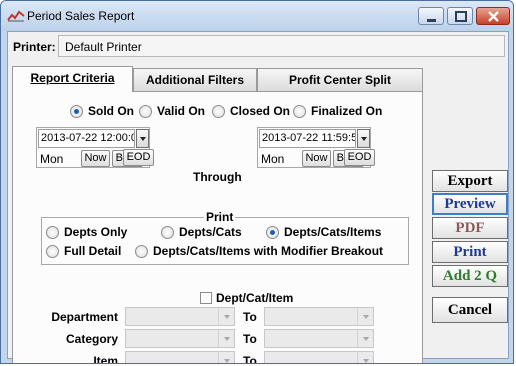  I want to click on department-from-combo, so click(180, 316).